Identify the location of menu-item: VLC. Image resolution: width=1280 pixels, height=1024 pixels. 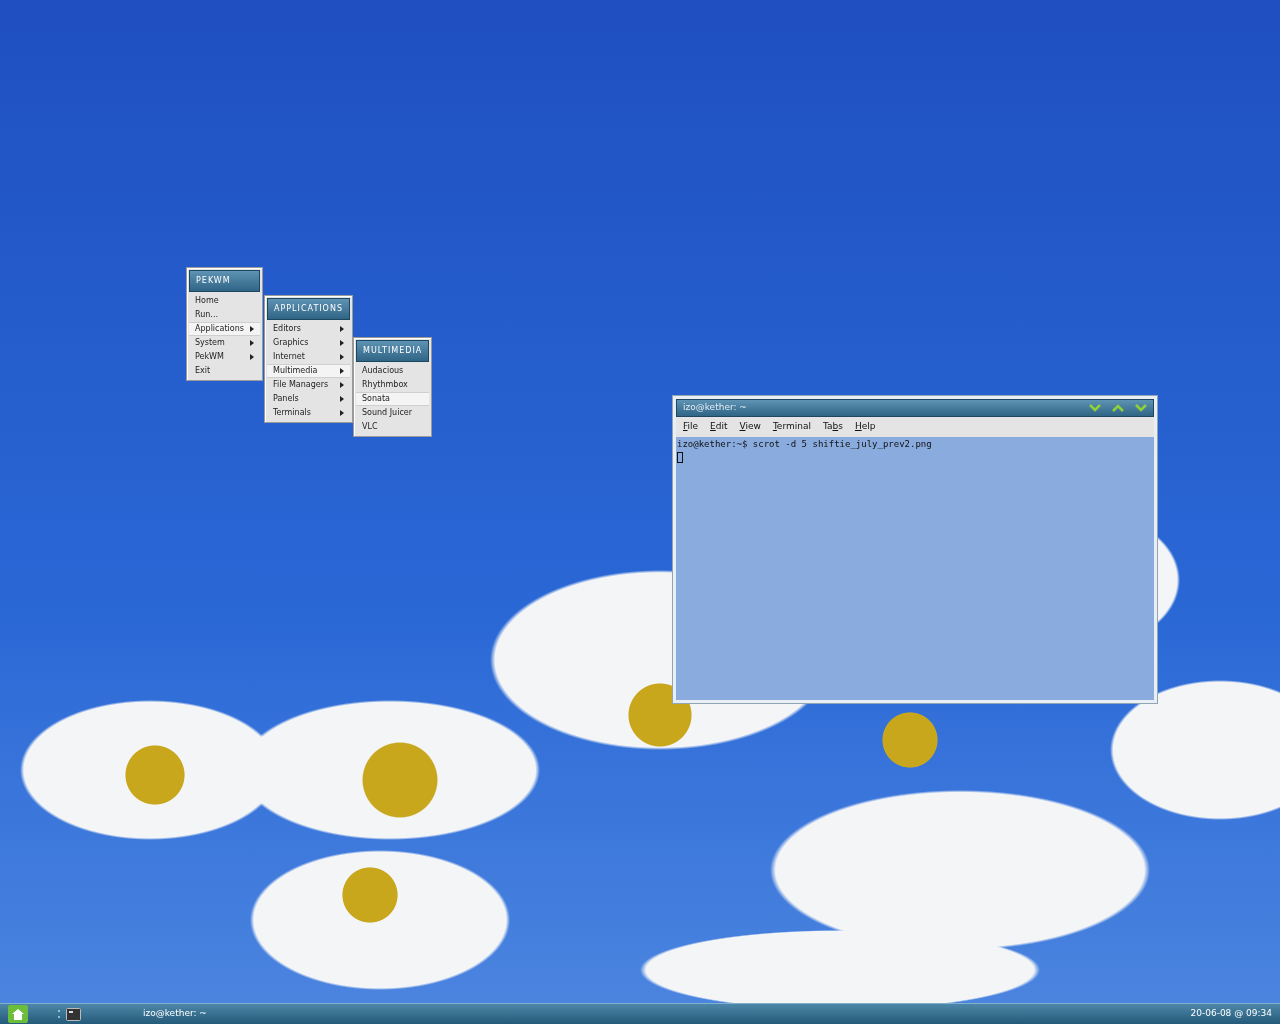
(393, 427).